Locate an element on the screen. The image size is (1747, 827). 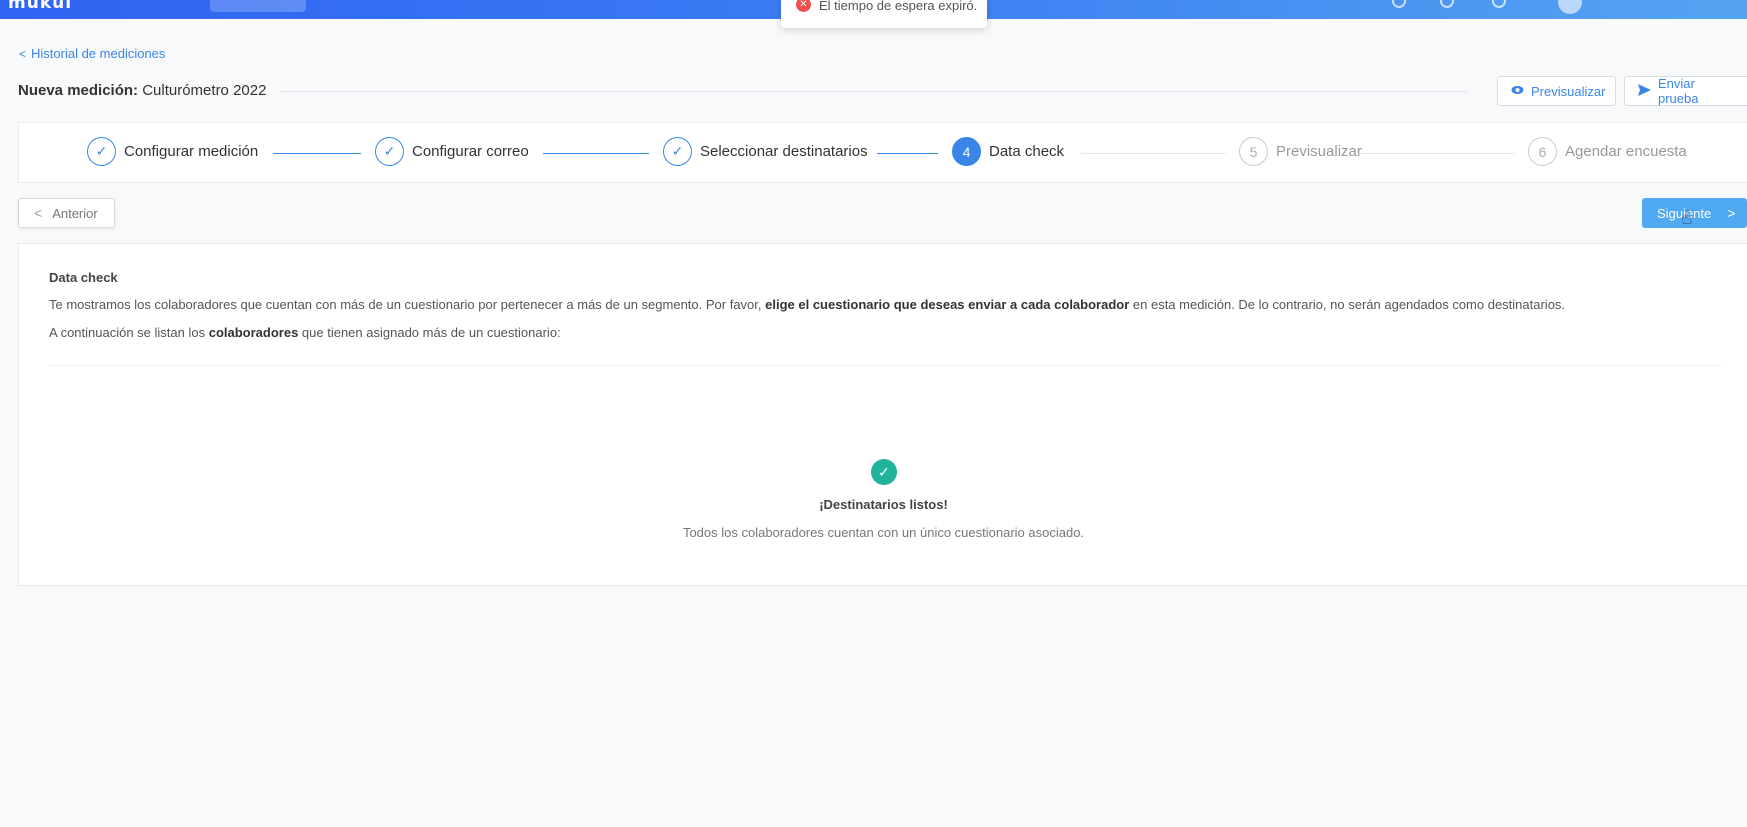
empty-state-title: ¡Destinatarios listos! is located at coordinates (883, 504).